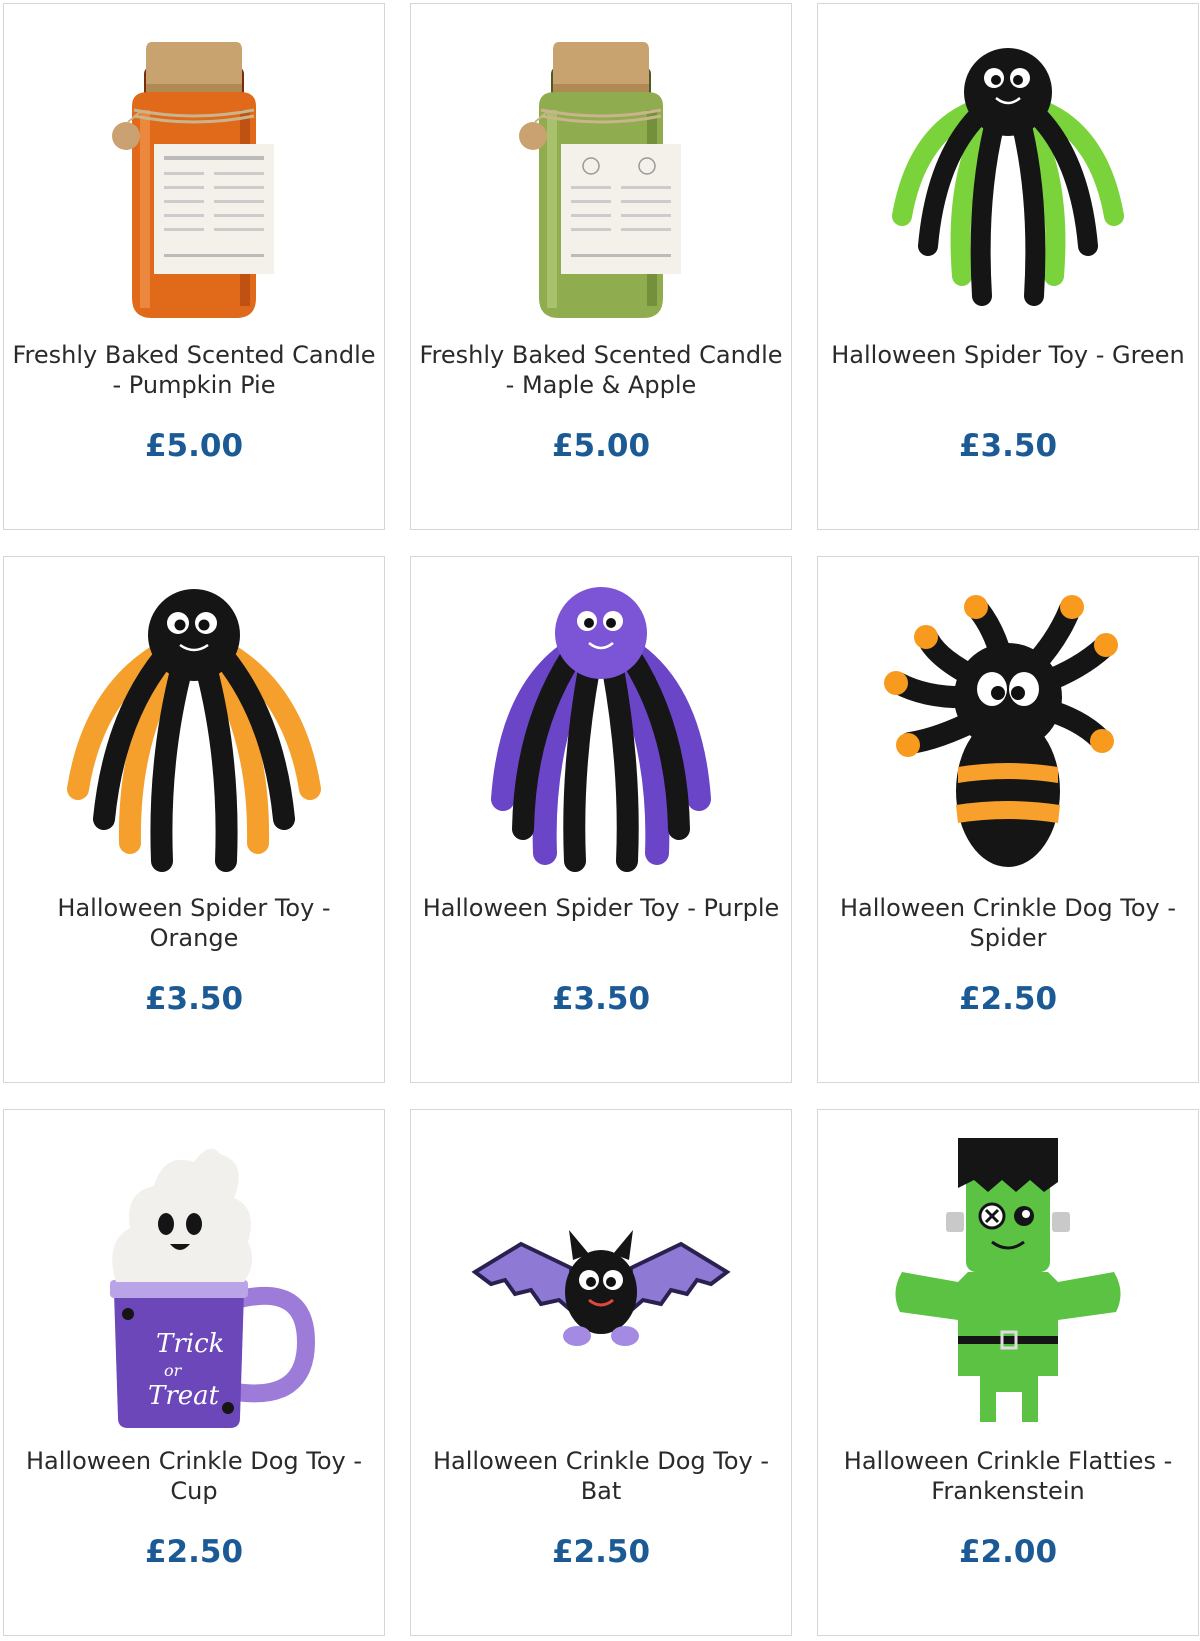  What do you see at coordinates (1008, 923) in the screenshot?
I see `product-title: Halloween Crinkle Dog Toy - Spider` at bounding box center [1008, 923].